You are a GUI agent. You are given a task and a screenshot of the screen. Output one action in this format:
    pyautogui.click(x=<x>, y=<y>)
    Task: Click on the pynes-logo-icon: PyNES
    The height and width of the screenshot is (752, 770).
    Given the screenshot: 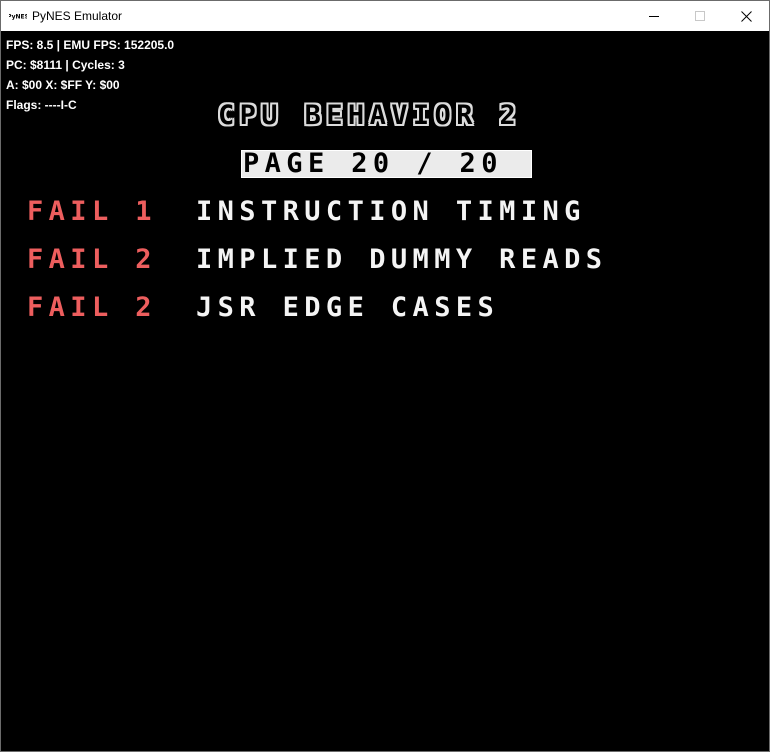 What is the action you would take?
    pyautogui.click(x=18, y=16)
    